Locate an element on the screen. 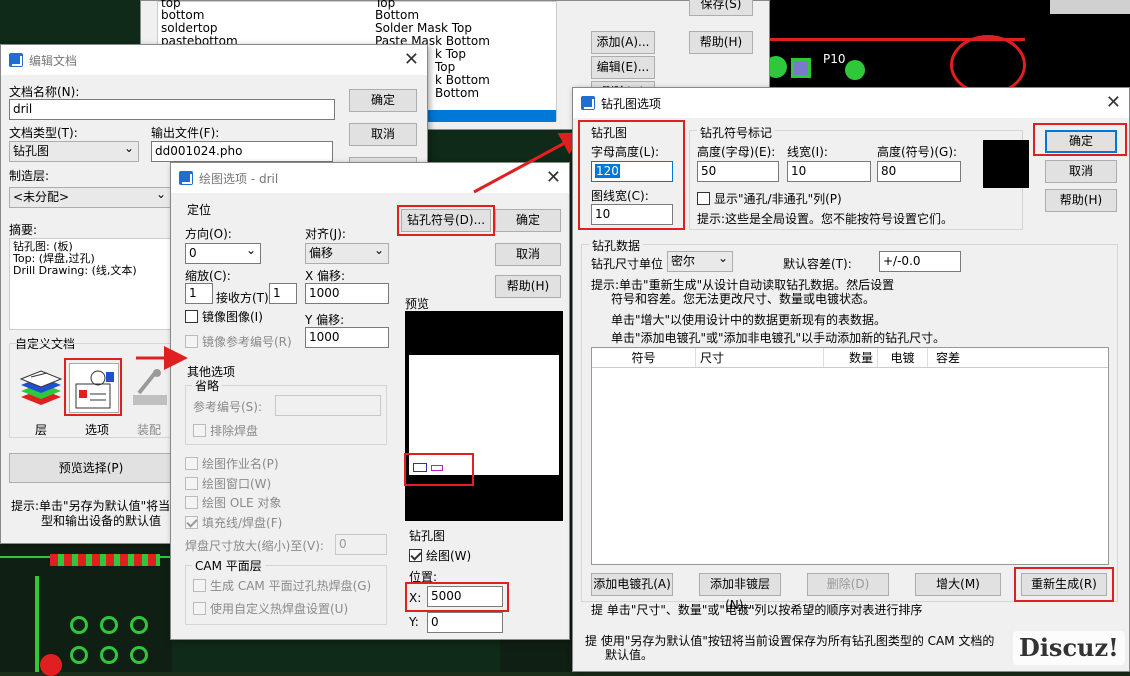 This screenshot has width=1130, height=676. drill-cancel-button: 取消 is located at coordinates (1081, 171).